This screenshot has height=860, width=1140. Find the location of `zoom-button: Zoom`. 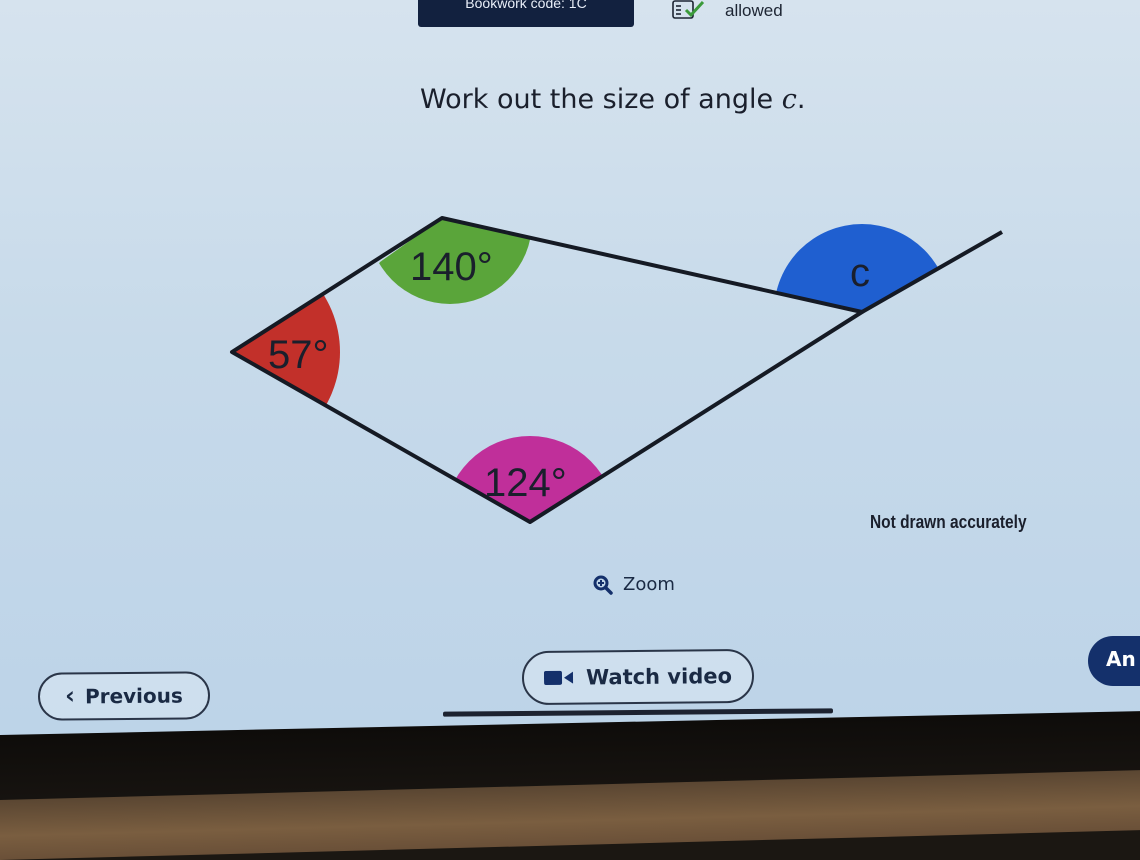

zoom-button: Zoom is located at coordinates (634, 584).